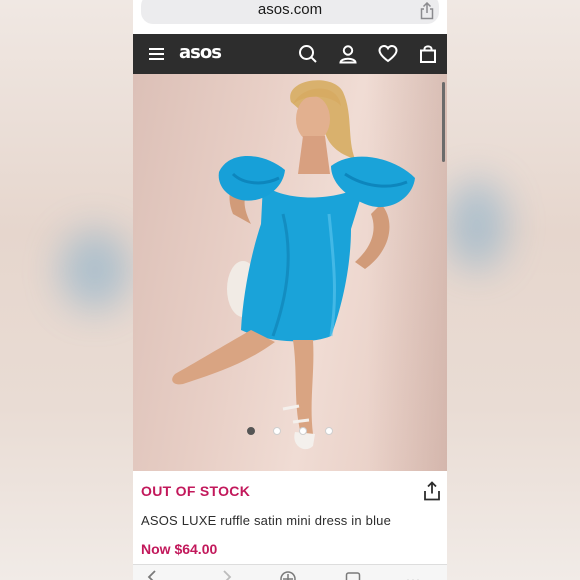 This screenshot has width=580, height=580. I want to click on heart-icon, so click(388, 54).